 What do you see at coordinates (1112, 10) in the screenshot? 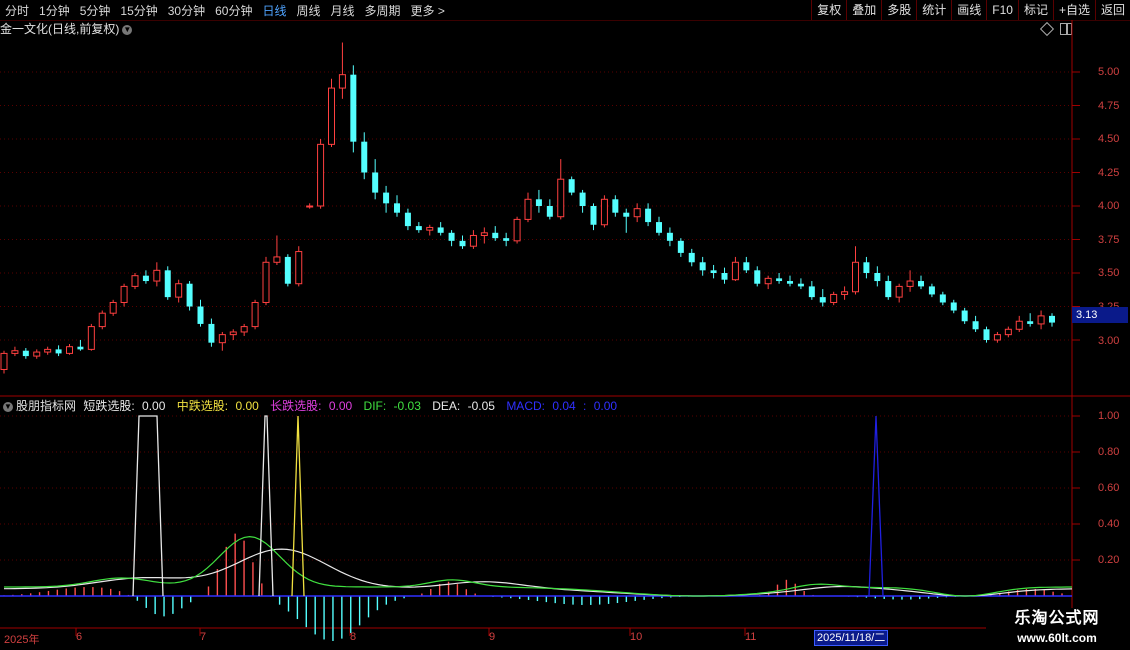
I see `back-button: 返回` at bounding box center [1112, 10].